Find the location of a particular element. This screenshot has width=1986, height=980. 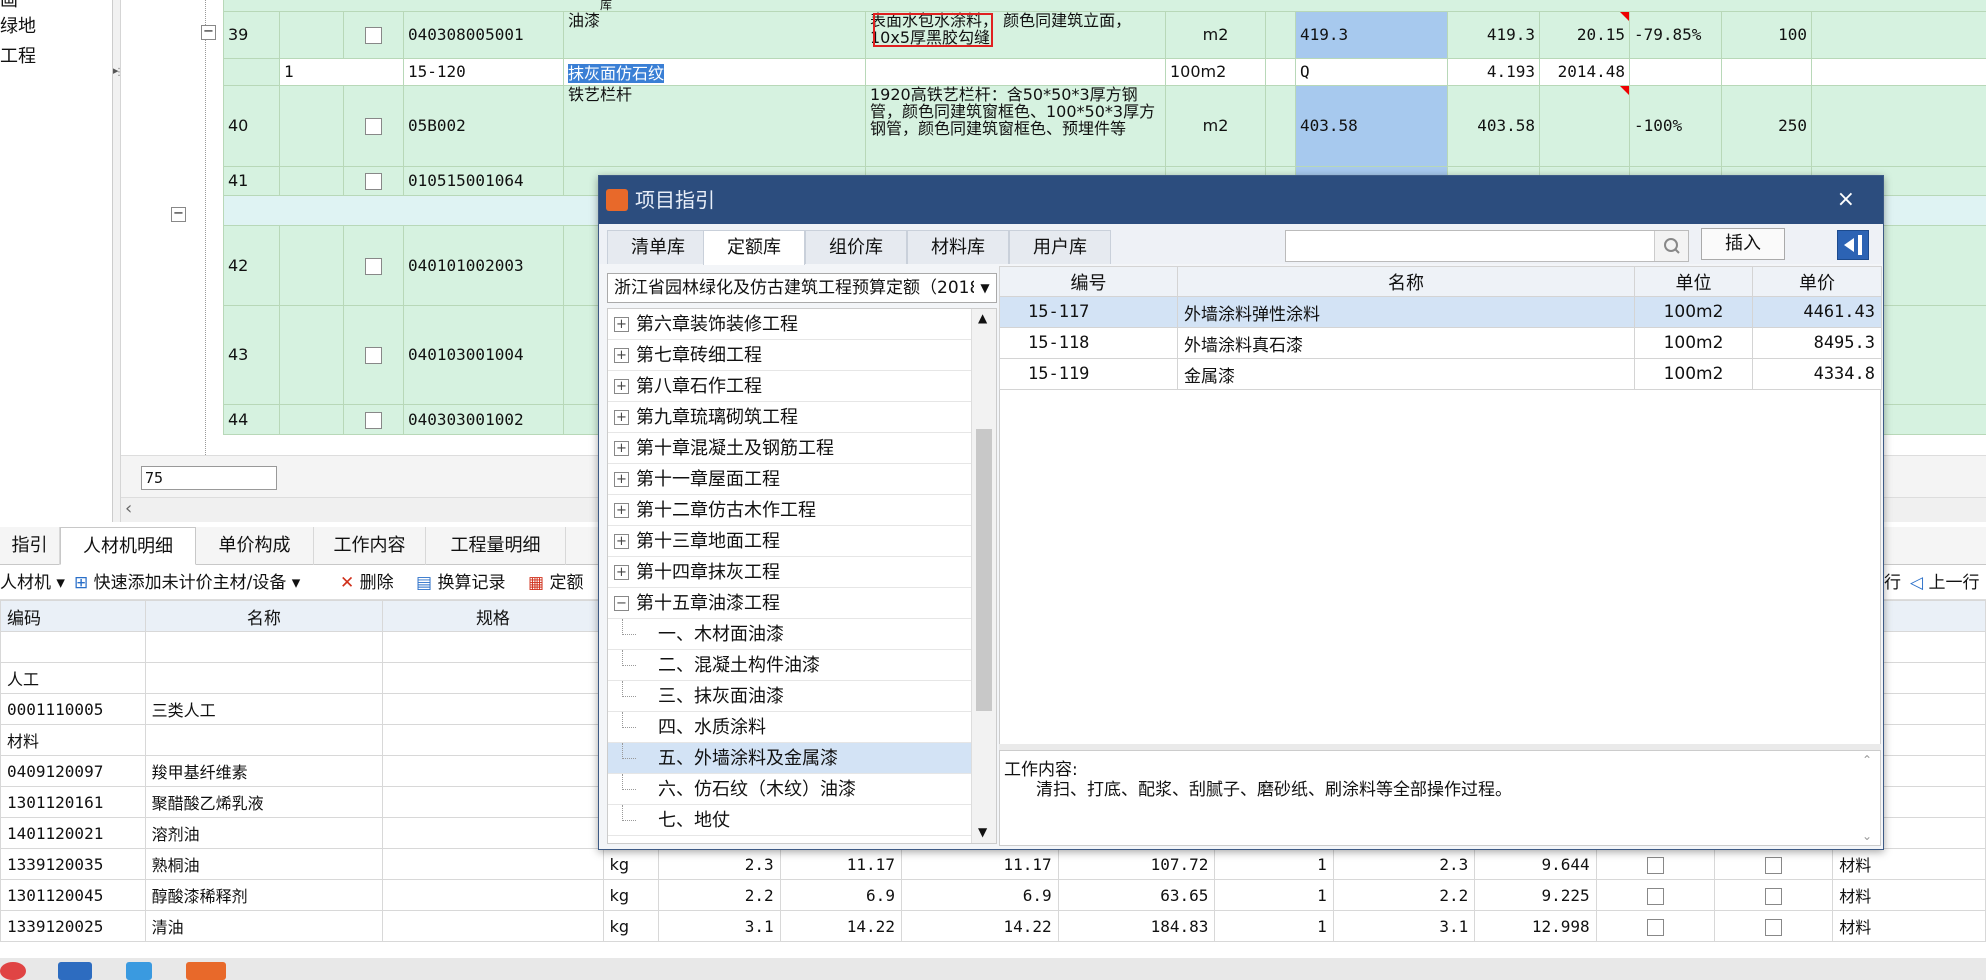

tree-chapter-item: + 第十四章抹灰工程 is located at coordinates (790, 572).